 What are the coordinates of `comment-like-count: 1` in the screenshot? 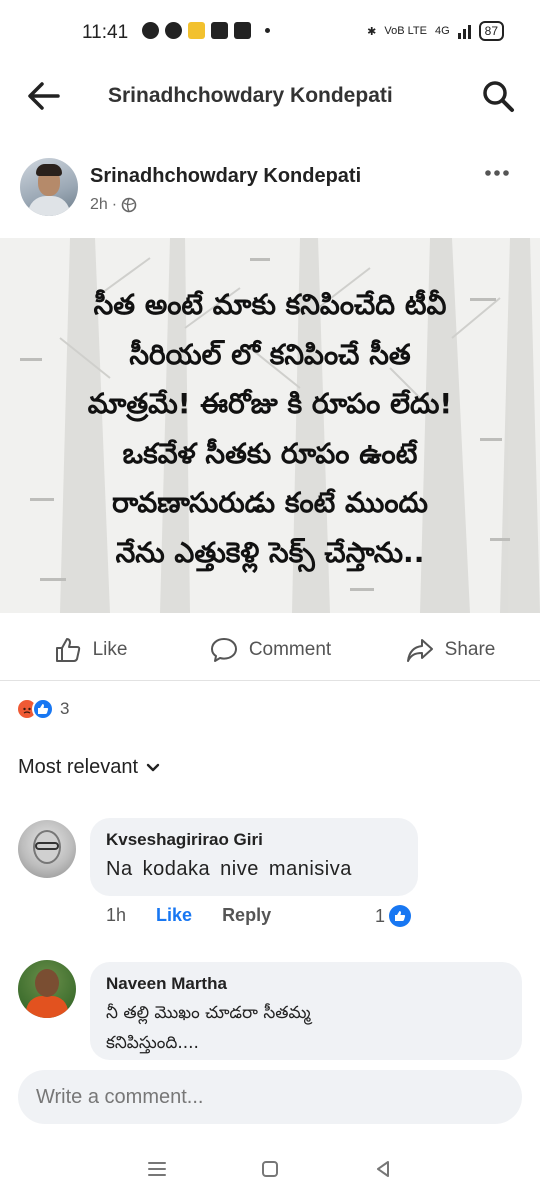 It's located at (393, 916).